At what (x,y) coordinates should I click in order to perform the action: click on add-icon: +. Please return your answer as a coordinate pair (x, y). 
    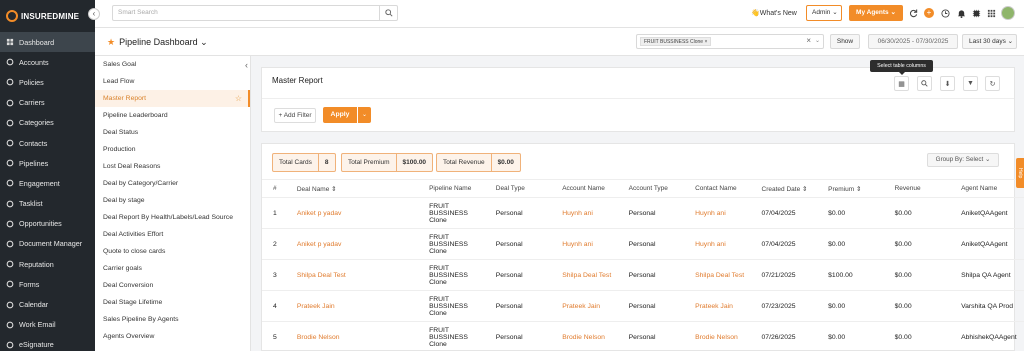
    Looking at the image, I should click on (929, 13).